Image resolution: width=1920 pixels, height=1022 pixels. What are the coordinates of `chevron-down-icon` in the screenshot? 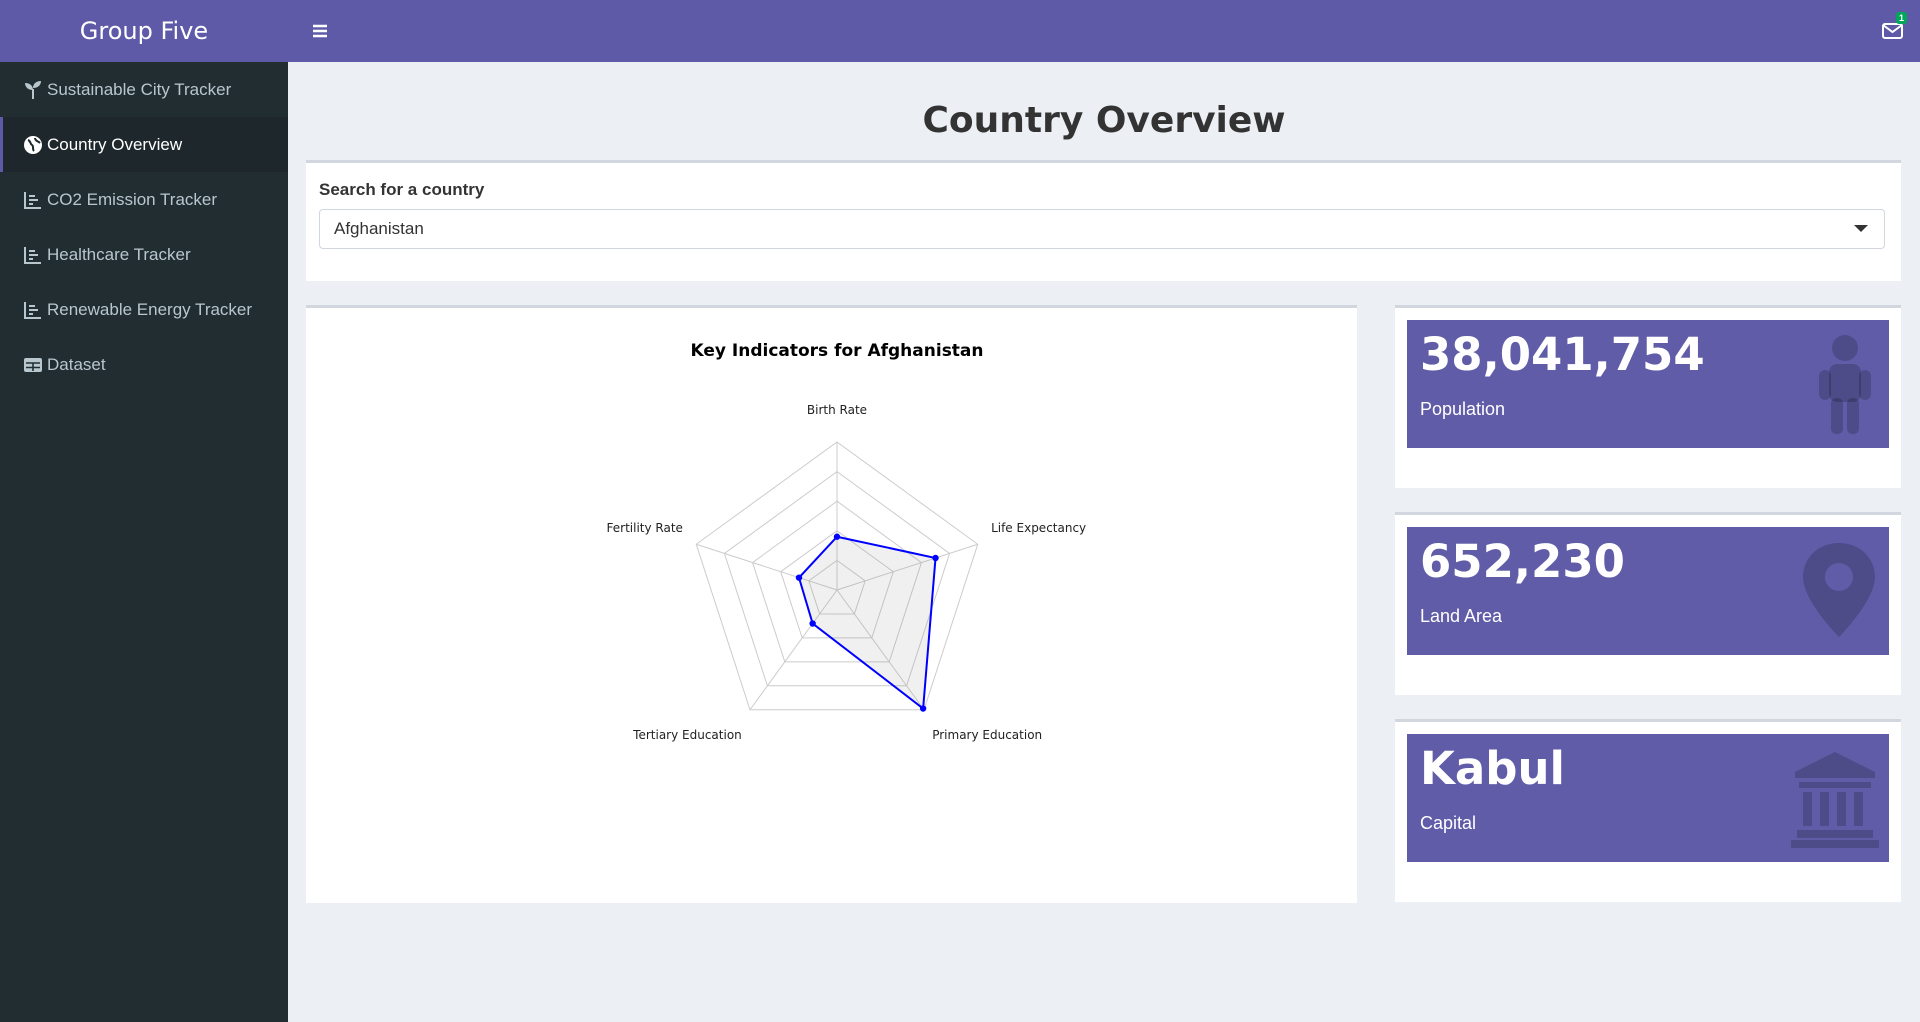 It's located at (1861, 228).